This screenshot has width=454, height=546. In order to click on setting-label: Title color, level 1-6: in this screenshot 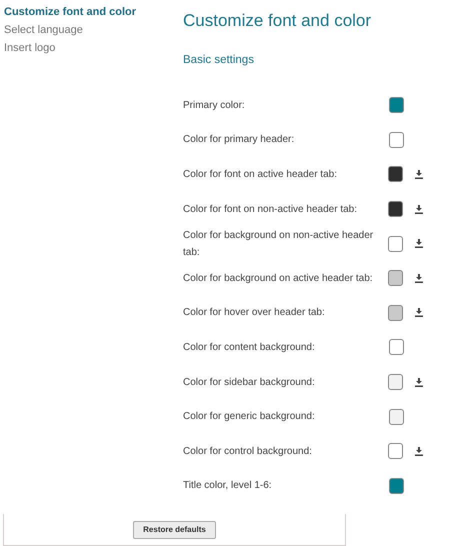, I will do `click(228, 486)`.